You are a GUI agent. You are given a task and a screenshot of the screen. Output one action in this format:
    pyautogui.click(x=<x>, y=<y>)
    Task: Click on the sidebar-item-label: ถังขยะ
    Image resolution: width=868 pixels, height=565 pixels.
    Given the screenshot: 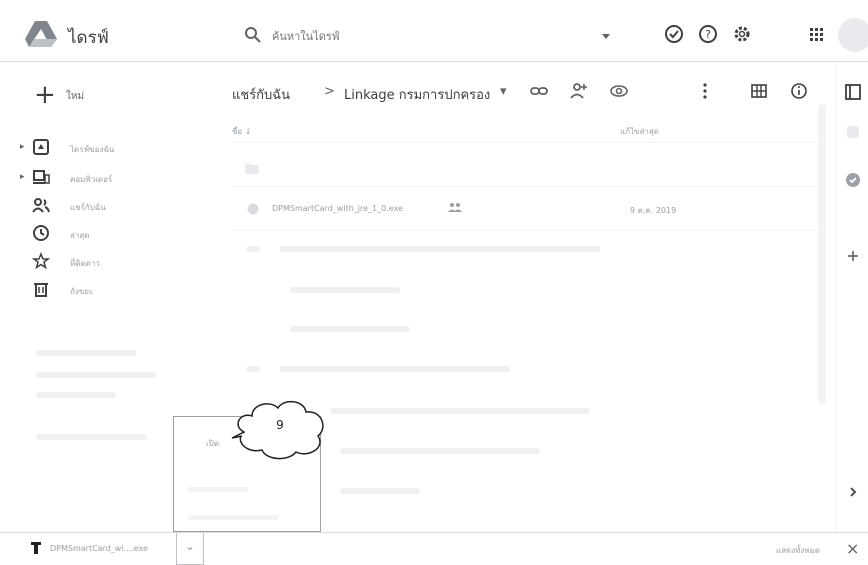 What is the action you would take?
    pyautogui.click(x=82, y=291)
    